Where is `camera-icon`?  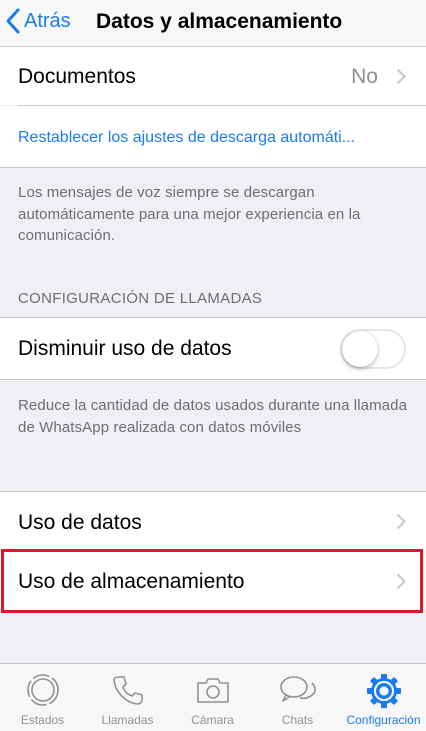
camera-icon is located at coordinates (212, 690).